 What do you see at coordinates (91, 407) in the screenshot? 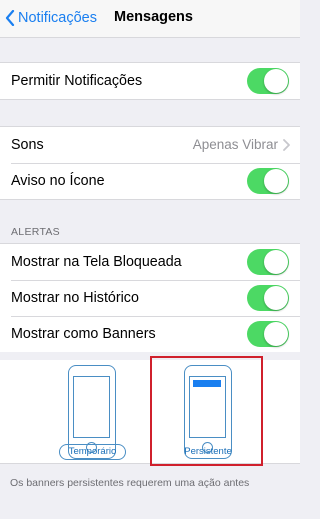
I see `phone-screen` at bounding box center [91, 407].